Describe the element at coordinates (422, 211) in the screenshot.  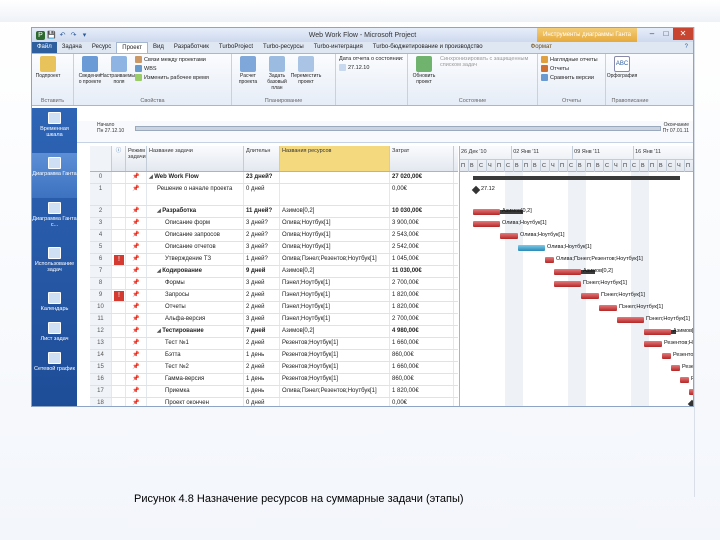
I see `cost-cell: 10 030,00€` at that location.